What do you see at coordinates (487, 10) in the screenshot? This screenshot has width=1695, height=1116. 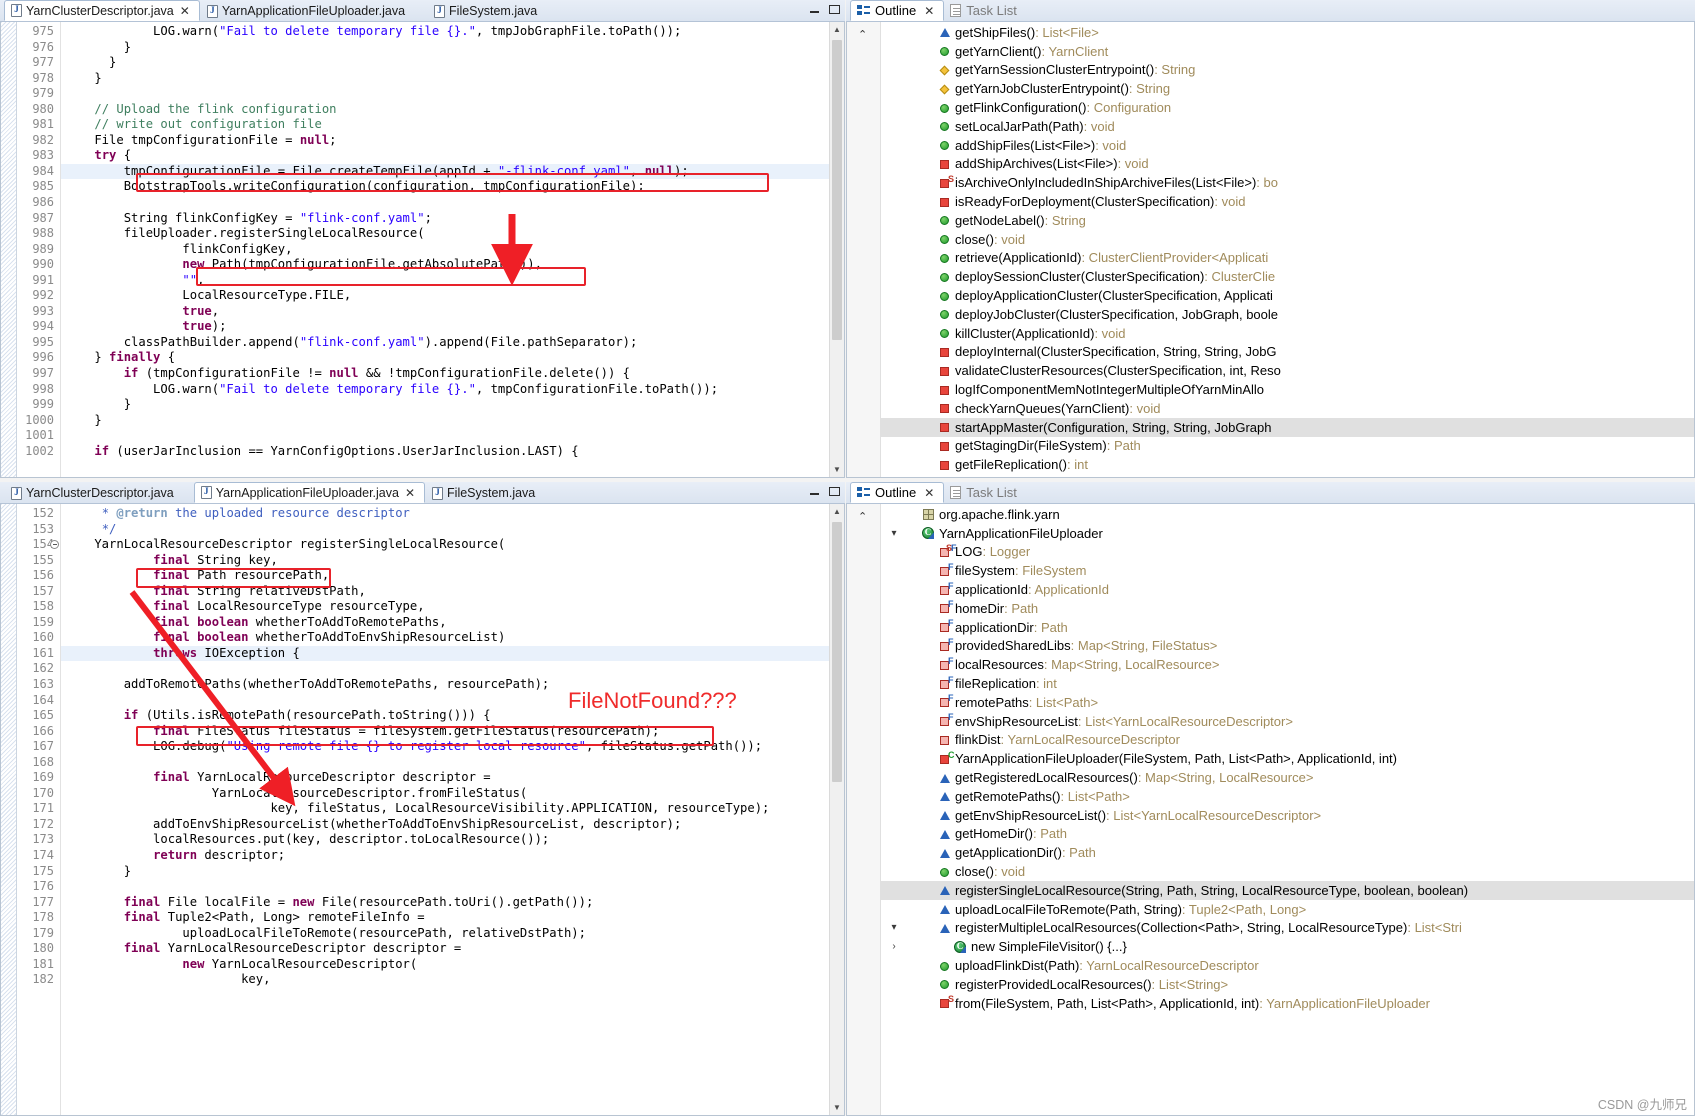 I see `tab-filesystem: FileSystem.java` at bounding box center [487, 10].